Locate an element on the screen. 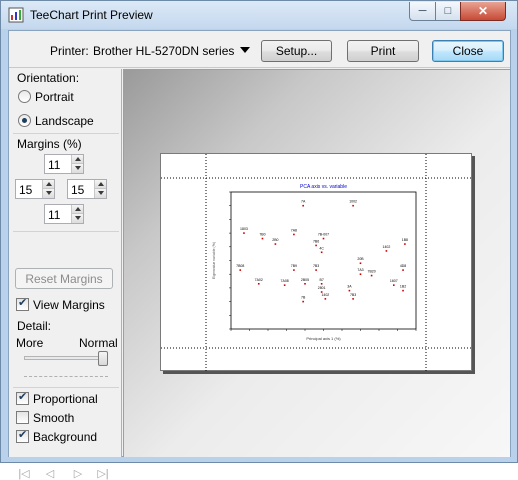 This screenshot has height=480, width=518. detail-more-label: More is located at coordinates (30, 343).